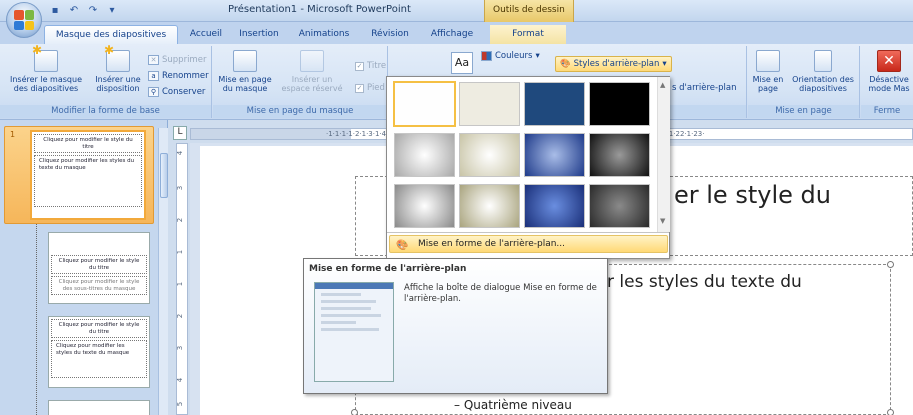 The height and width of the screenshot is (415, 913). Describe the element at coordinates (180, 133) in the screenshot. I see `tab-stop-selector: L` at that location.